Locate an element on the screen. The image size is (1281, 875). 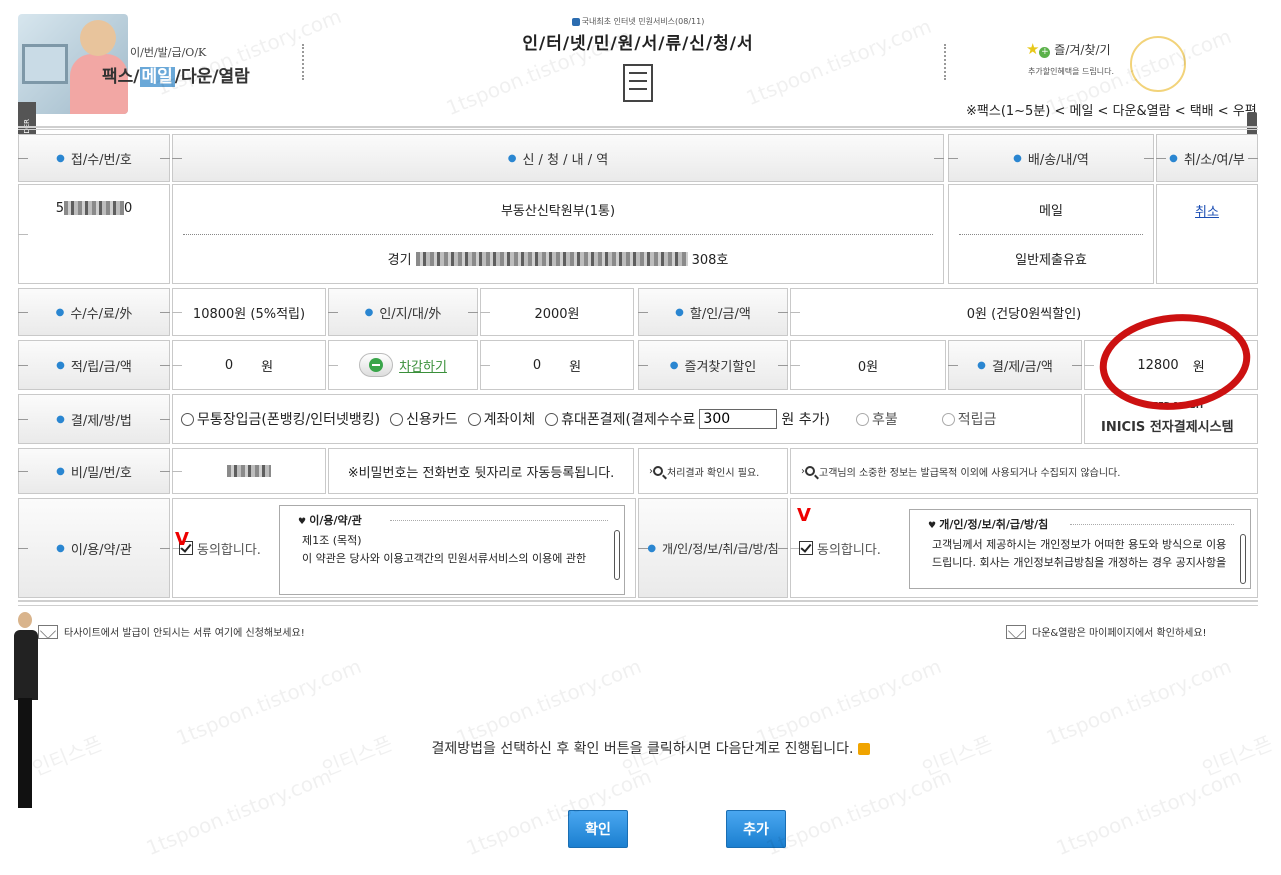
delivery-method: 메일 is located at coordinates (1051, 211).